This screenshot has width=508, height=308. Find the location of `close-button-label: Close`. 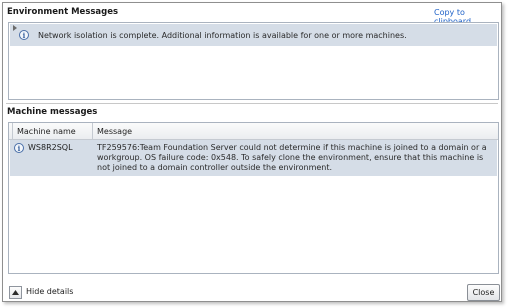

close-button-label: Close is located at coordinates (483, 292).